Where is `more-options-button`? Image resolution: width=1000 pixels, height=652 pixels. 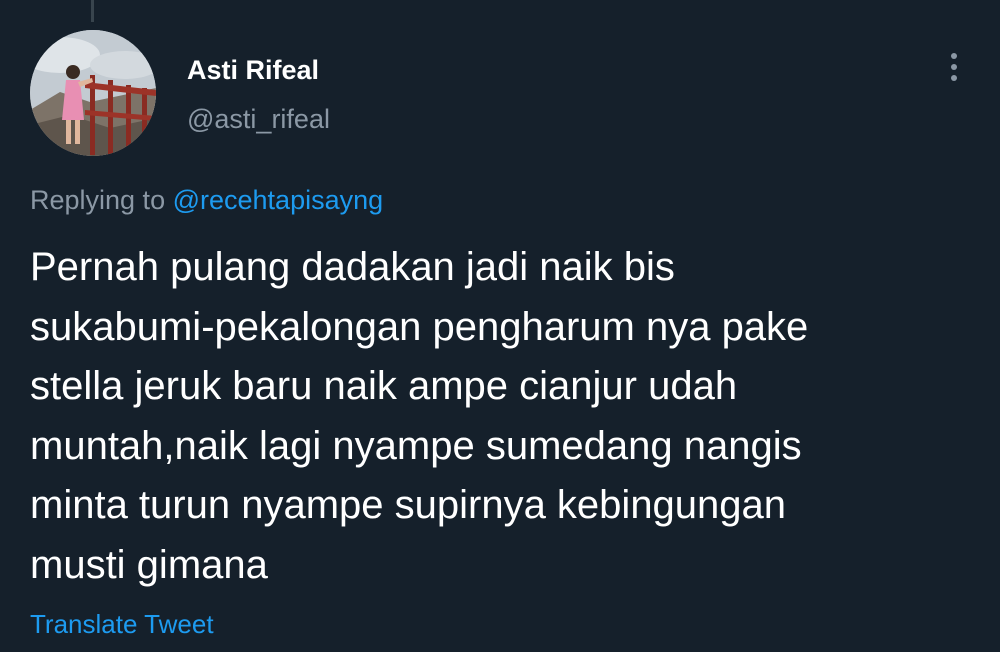
more-options-button is located at coordinates (954, 67).